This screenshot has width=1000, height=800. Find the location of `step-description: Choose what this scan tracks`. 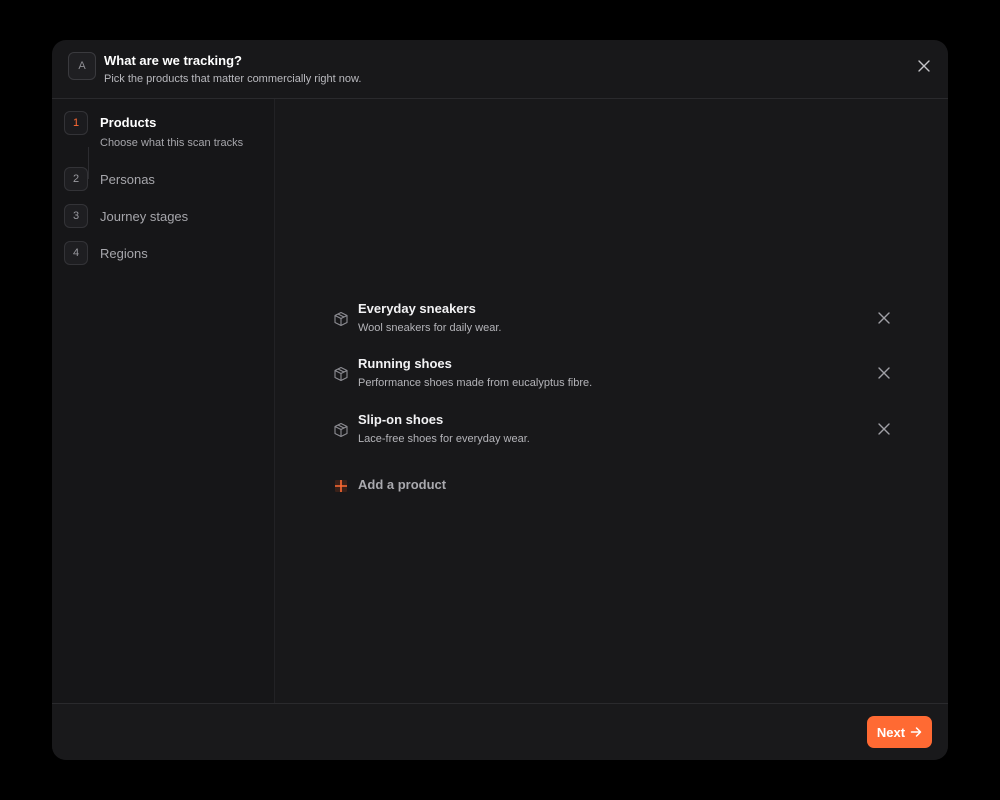

step-description: Choose what this scan tracks is located at coordinates (172, 143).